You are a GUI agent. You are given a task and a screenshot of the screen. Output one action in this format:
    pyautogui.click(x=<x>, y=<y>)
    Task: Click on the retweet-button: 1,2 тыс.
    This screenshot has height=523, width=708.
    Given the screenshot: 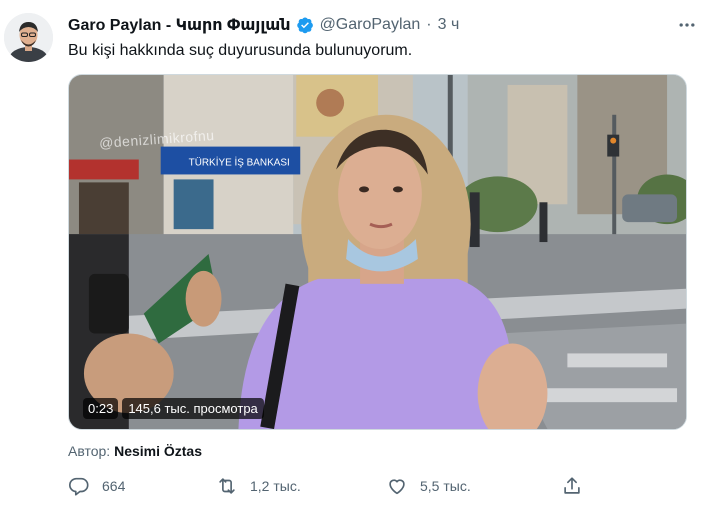 What is the action you would take?
    pyautogui.click(x=258, y=486)
    